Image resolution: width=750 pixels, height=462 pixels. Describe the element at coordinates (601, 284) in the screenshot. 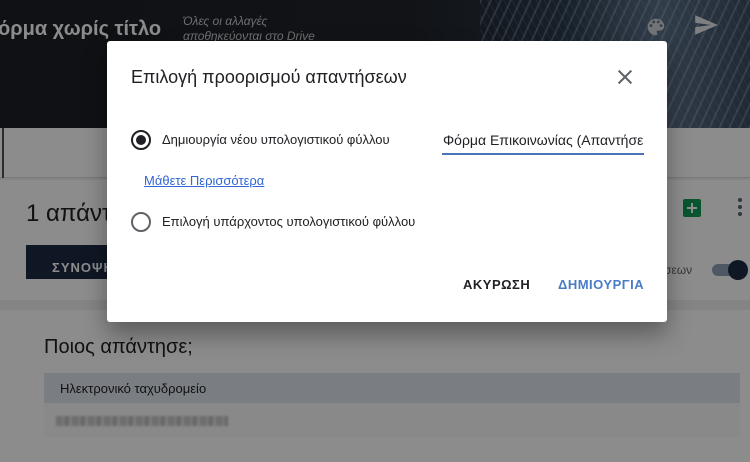

I see `create-button: ΔΗΜΙΟΥΡΓΙΑ` at that location.